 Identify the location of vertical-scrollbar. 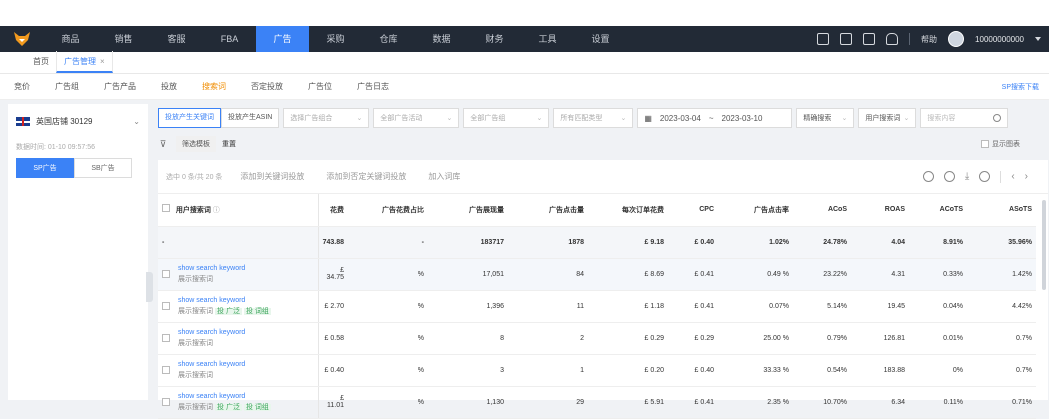
(1044, 245).